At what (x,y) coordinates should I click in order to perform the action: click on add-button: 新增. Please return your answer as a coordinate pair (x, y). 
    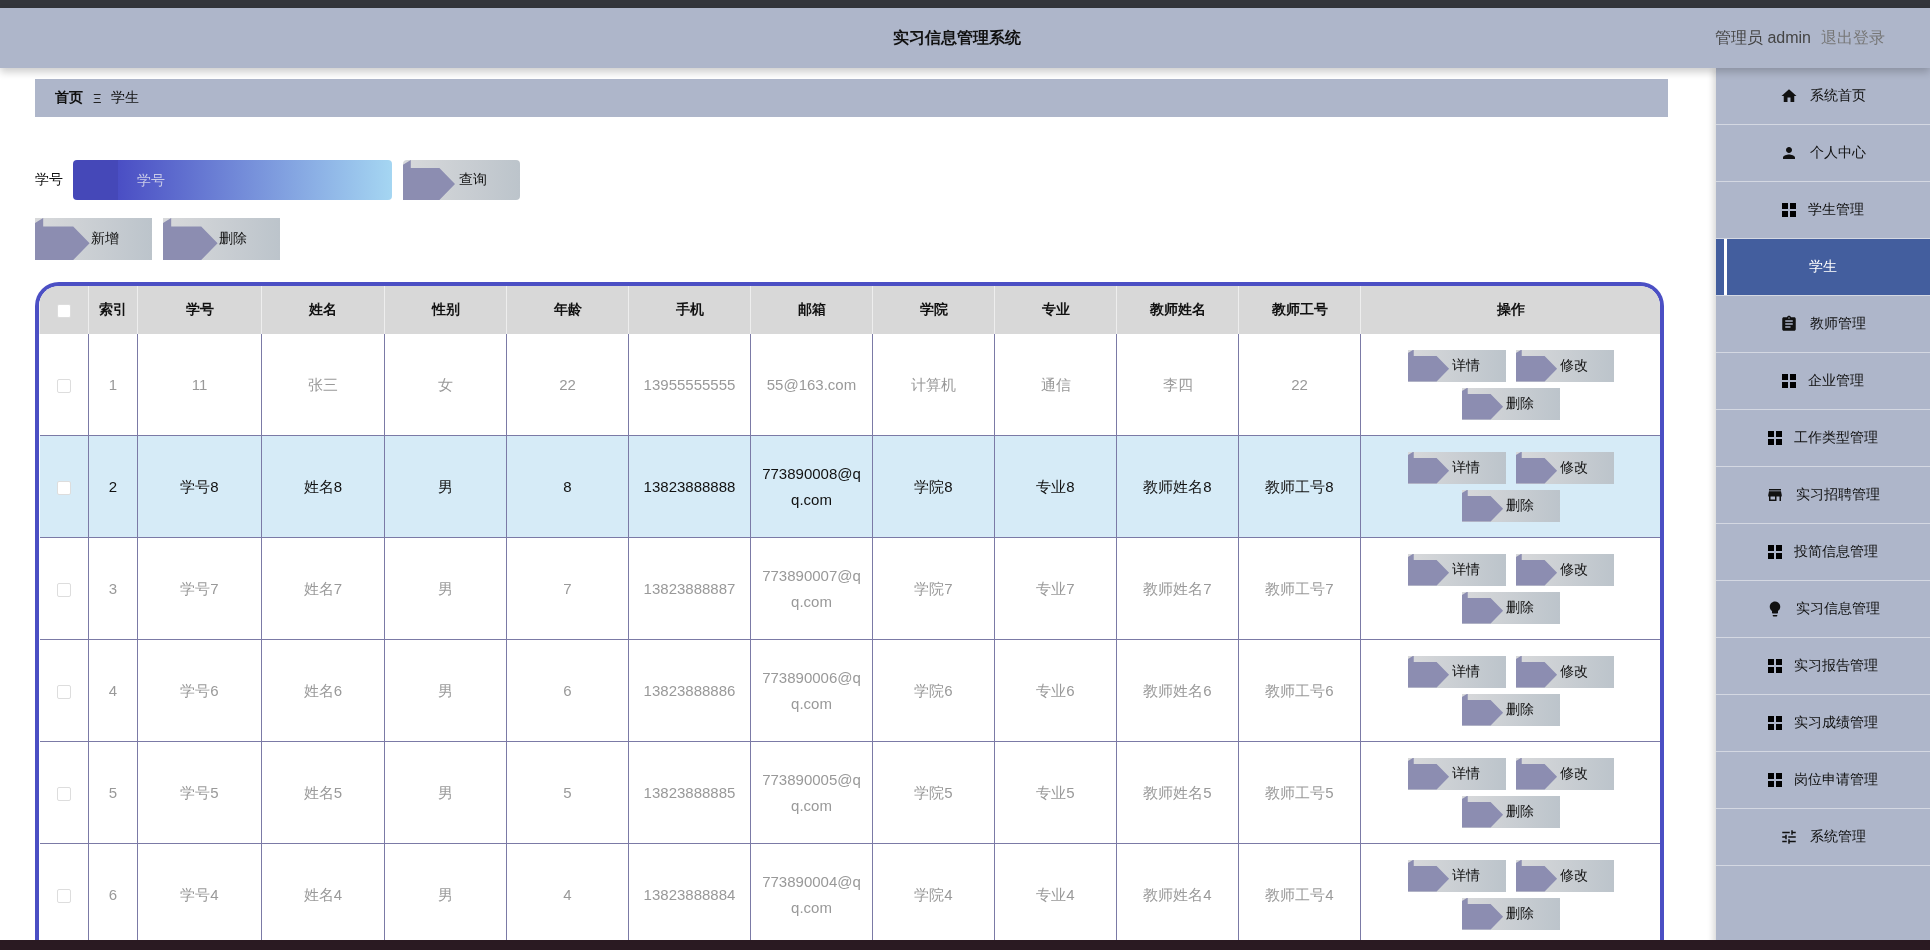
    Looking at the image, I should click on (93, 239).